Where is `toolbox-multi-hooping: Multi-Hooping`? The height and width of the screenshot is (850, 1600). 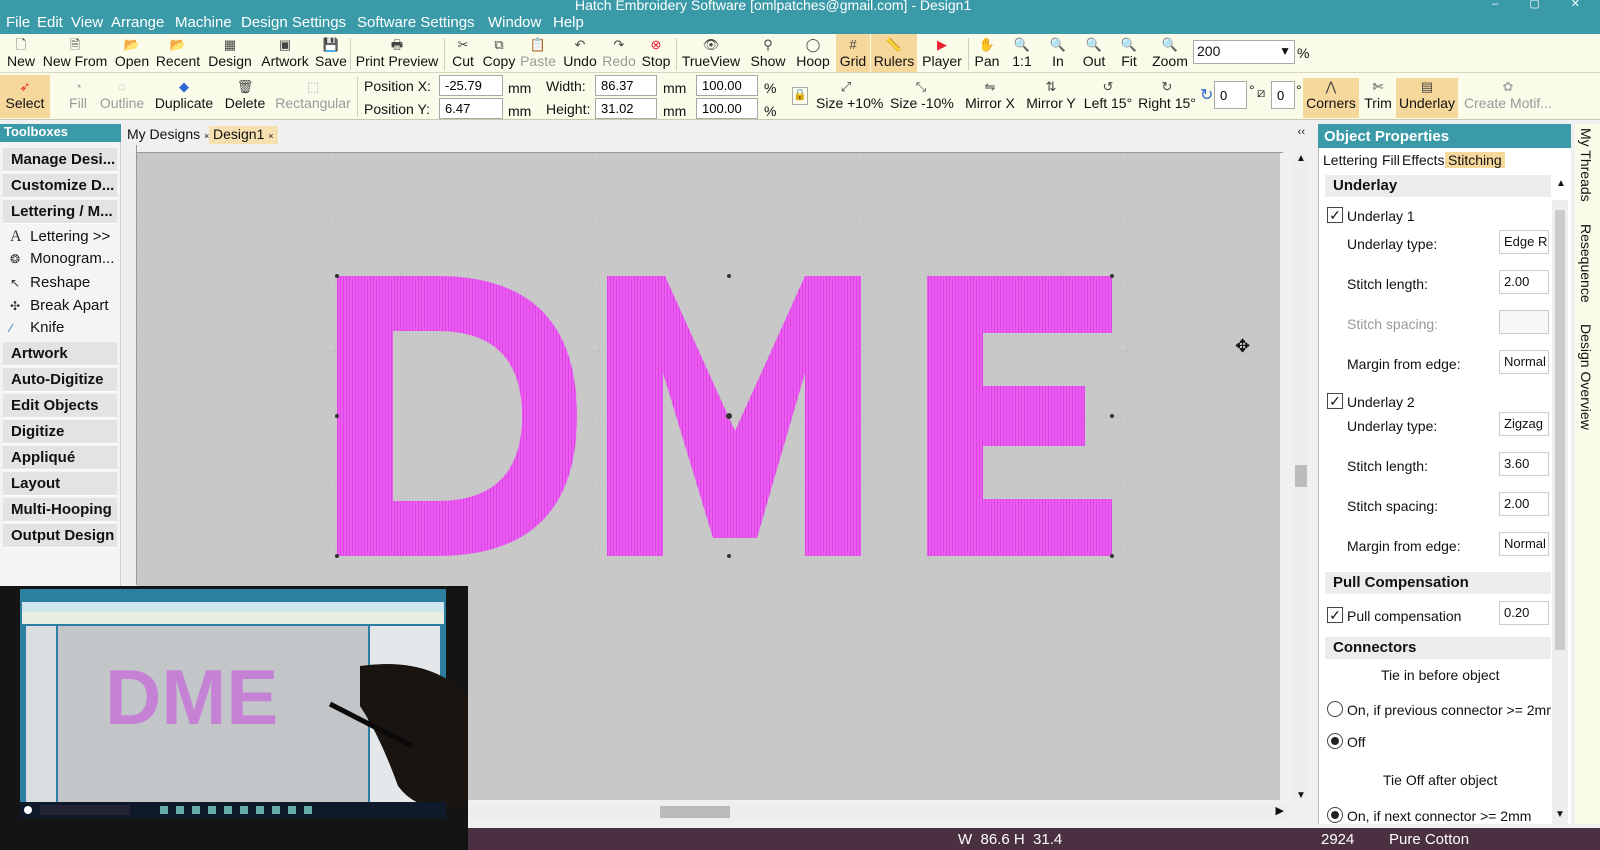 toolbox-multi-hooping: Multi-Hooping is located at coordinates (60, 510).